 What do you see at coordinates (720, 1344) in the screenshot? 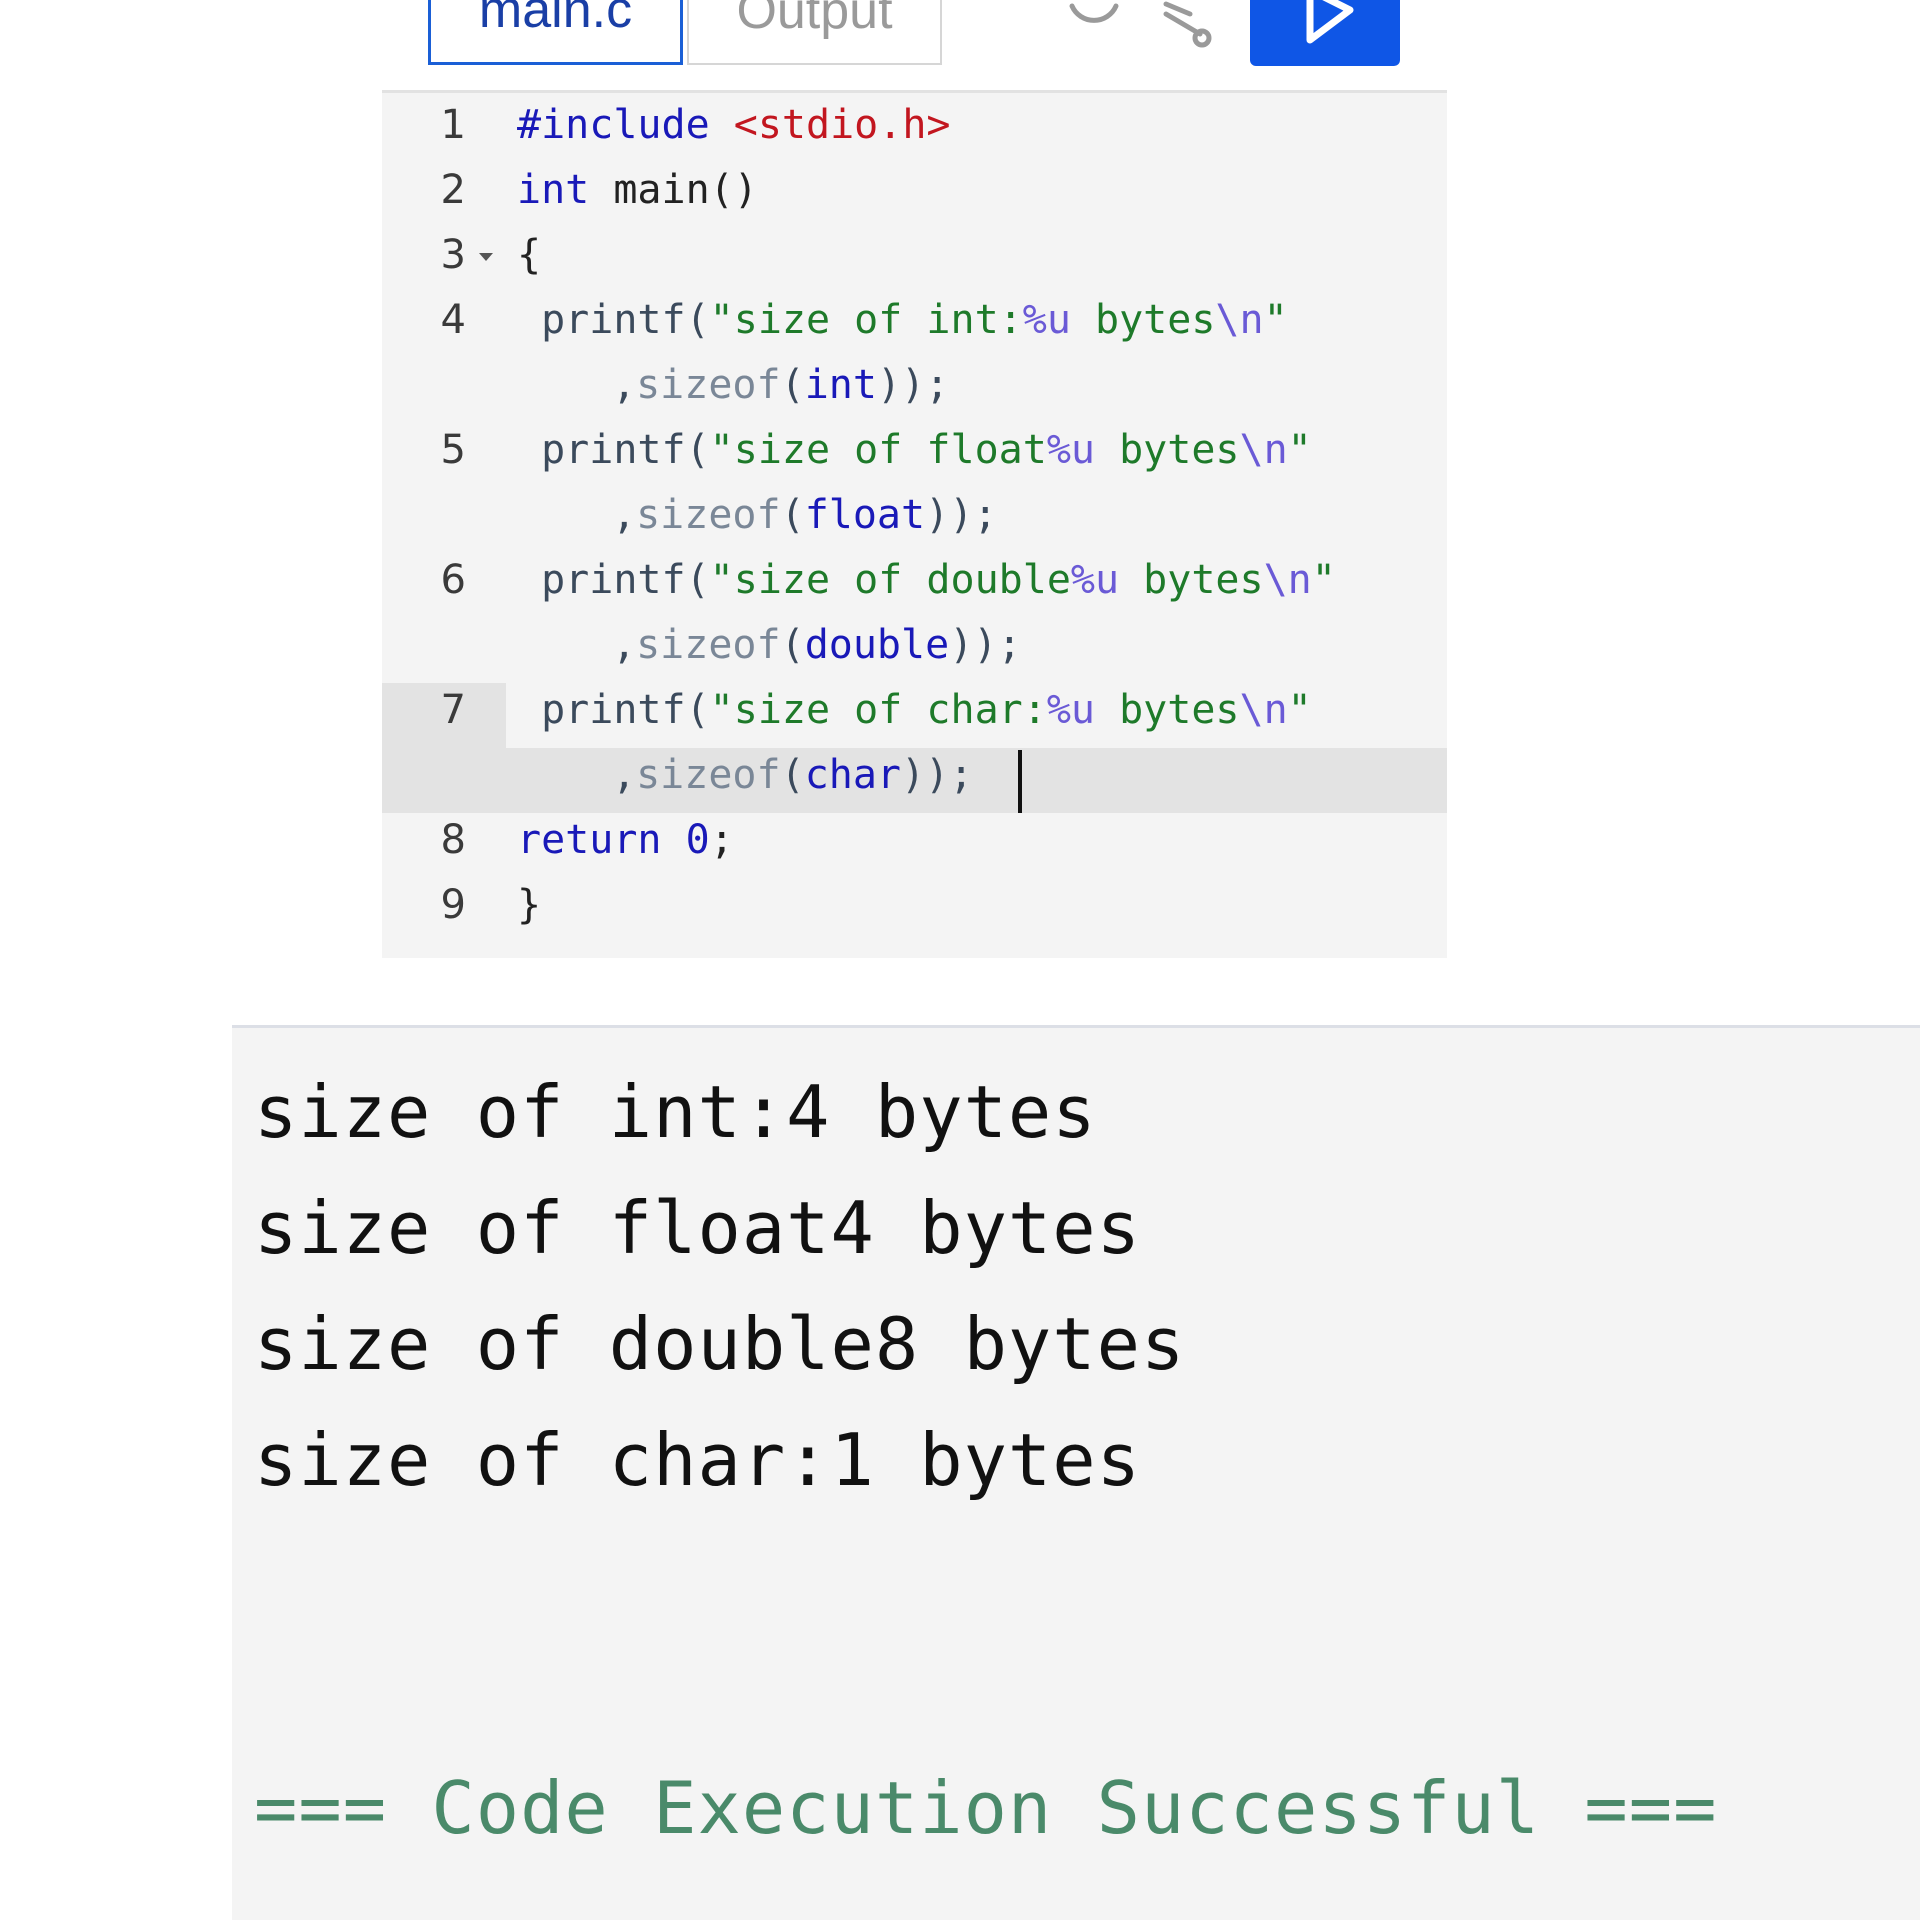
I see `output-line: size of double8 bytes` at bounding box center [720, 1344].